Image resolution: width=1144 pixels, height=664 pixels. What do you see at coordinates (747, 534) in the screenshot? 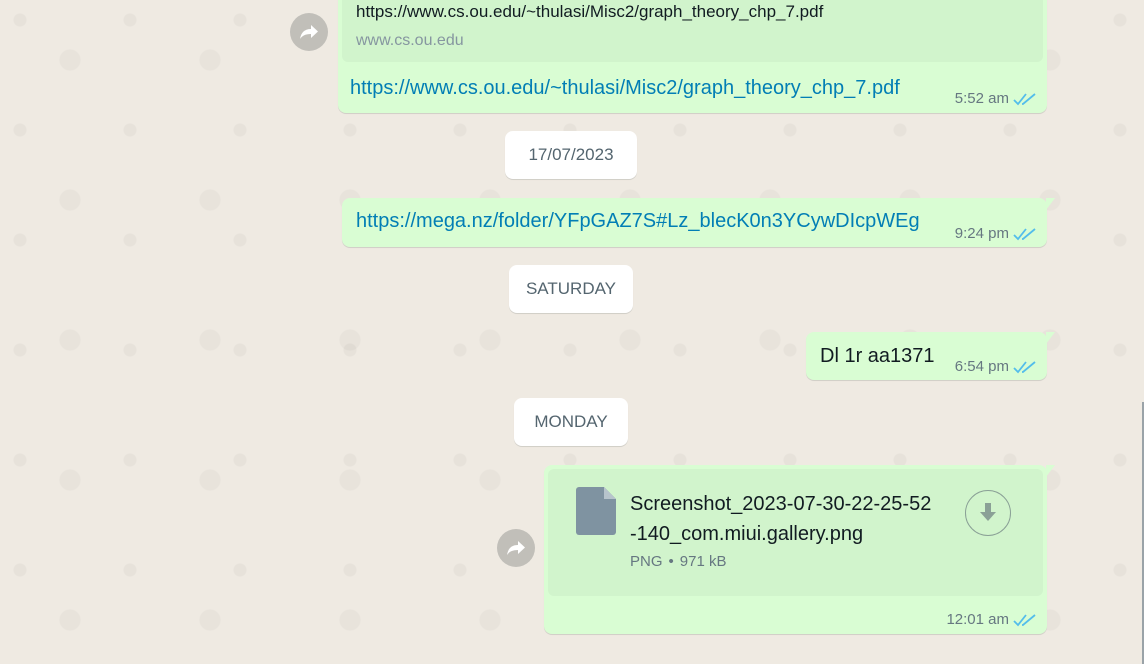
I see `document-file-name-continued: -140_com.miui.gallery.png` at bounding box center [747, 534].